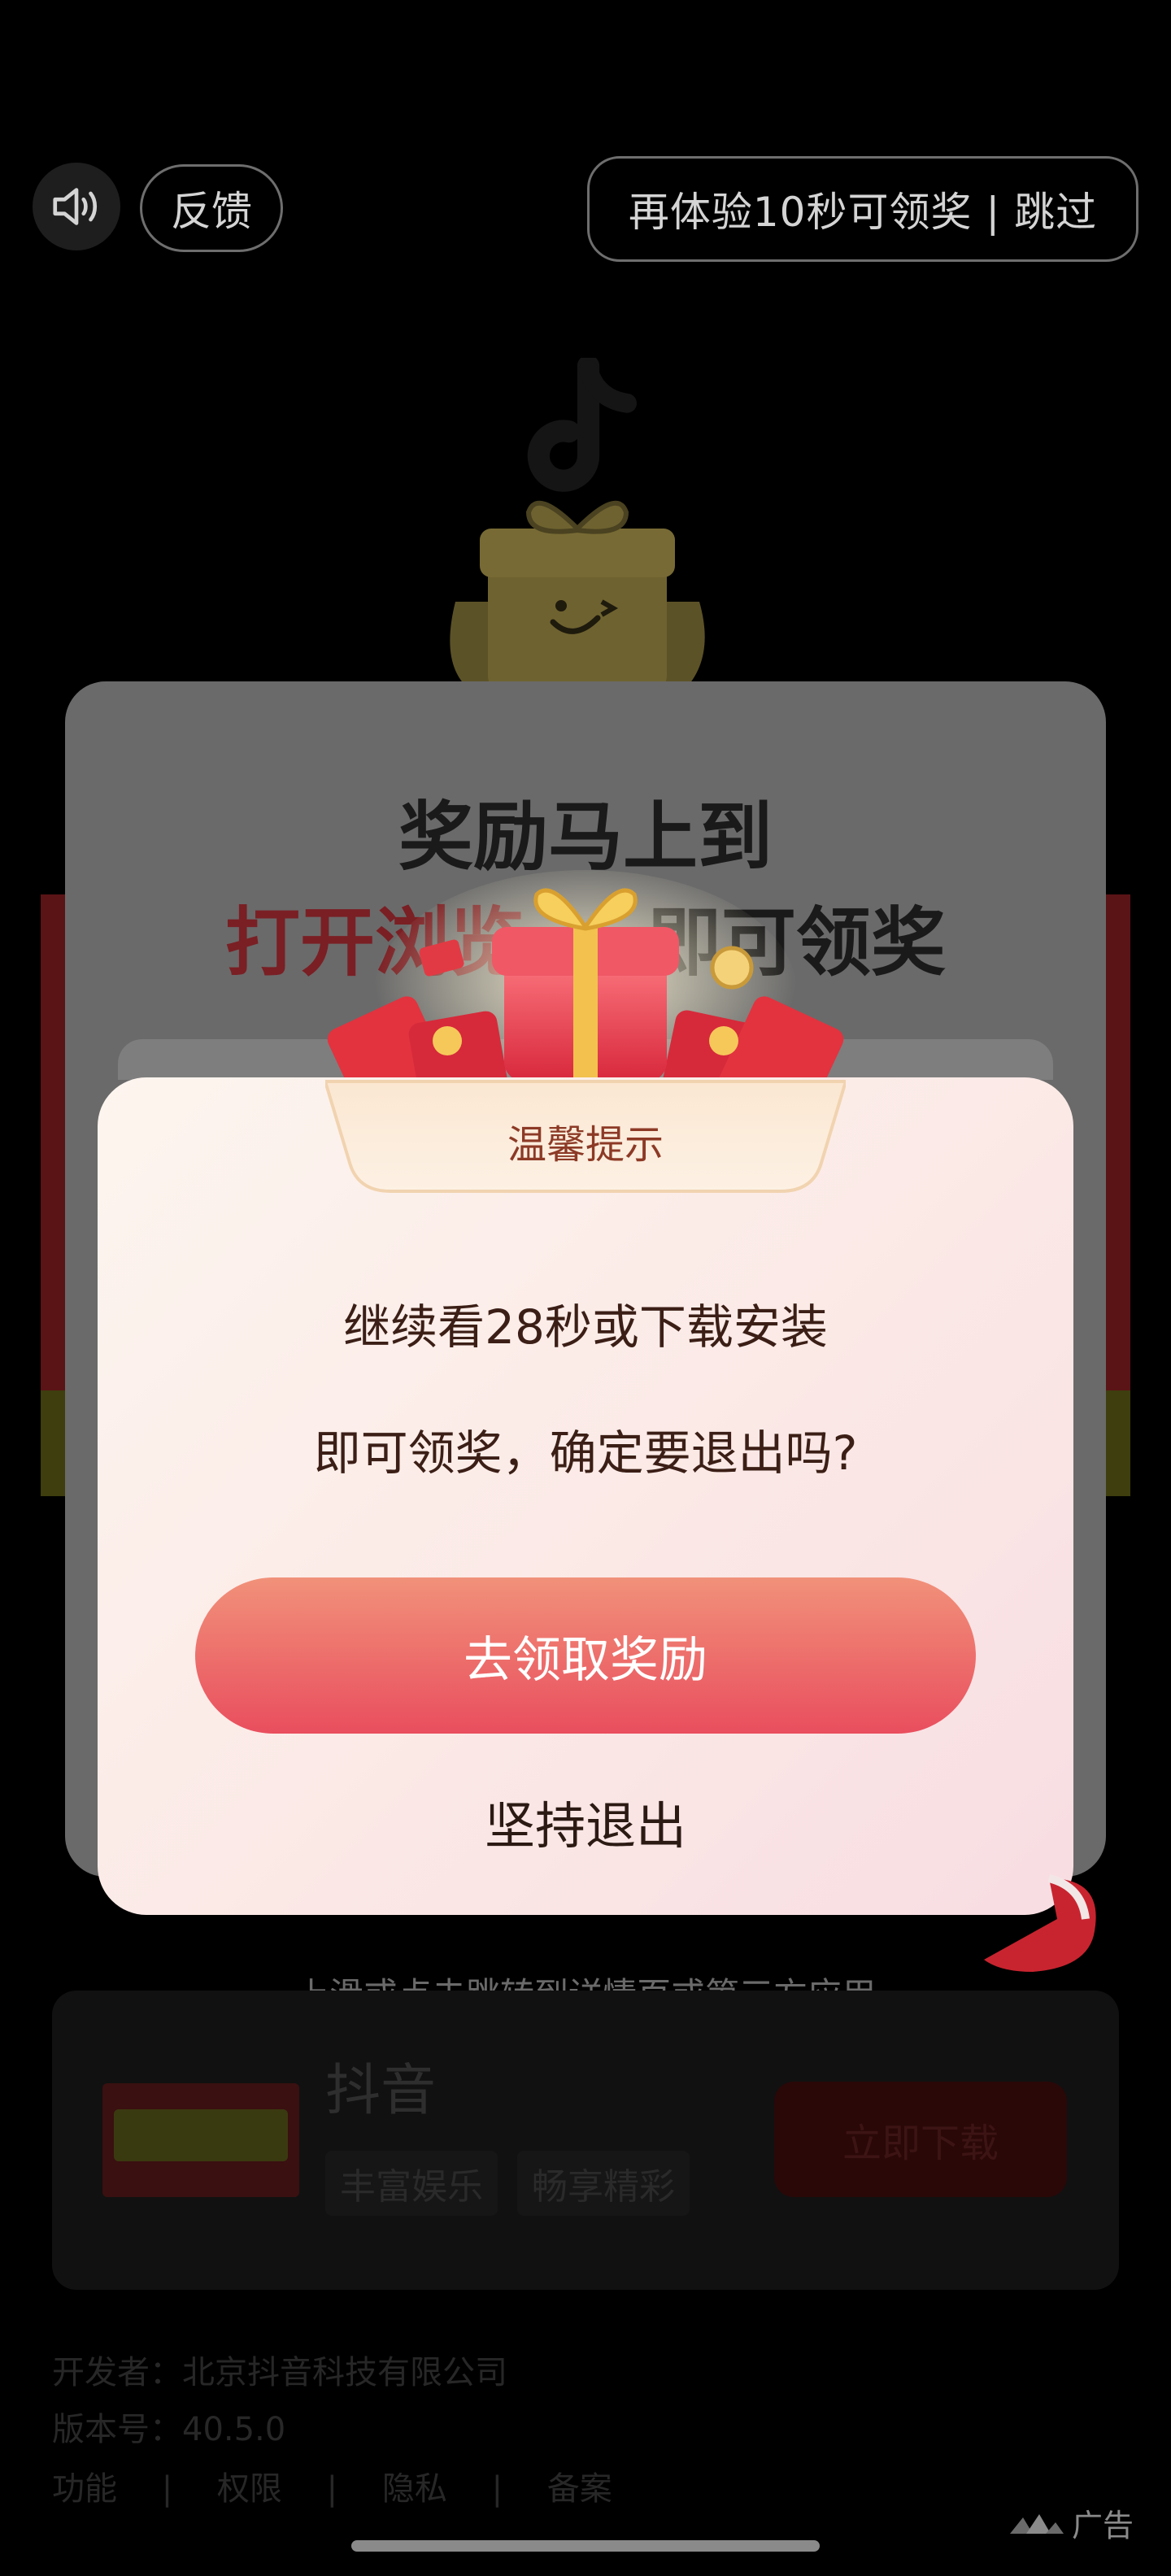  What do you see at coordinates (579, 2489) in the screenshot?
I see `link-filing: 备案` at bounding box center [579, 2489].